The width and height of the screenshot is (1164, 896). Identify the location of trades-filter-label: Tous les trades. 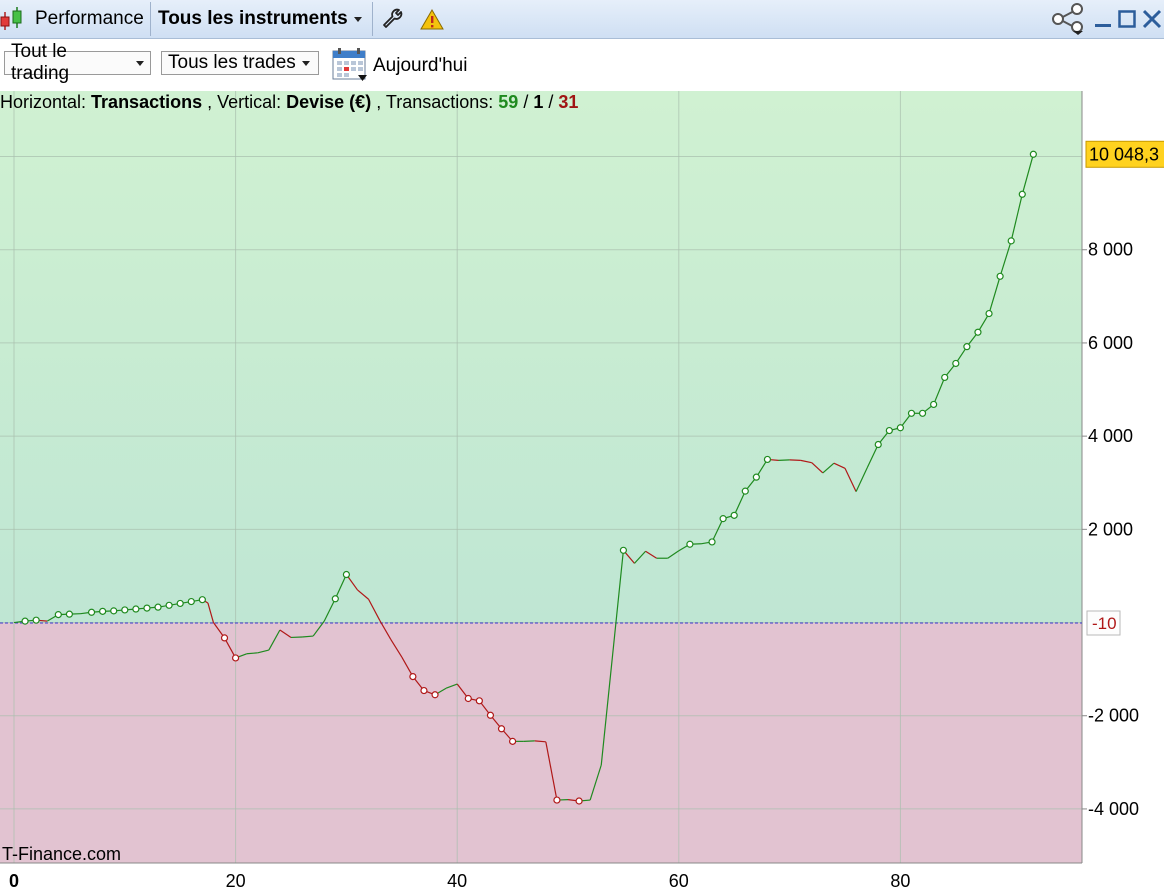
(232, 63).